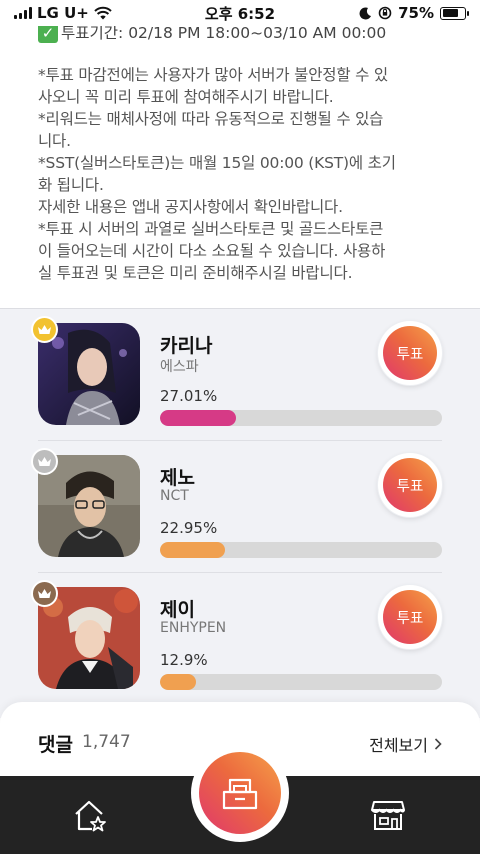  I want to click on comments-count: 1,747, so click(106, 742).